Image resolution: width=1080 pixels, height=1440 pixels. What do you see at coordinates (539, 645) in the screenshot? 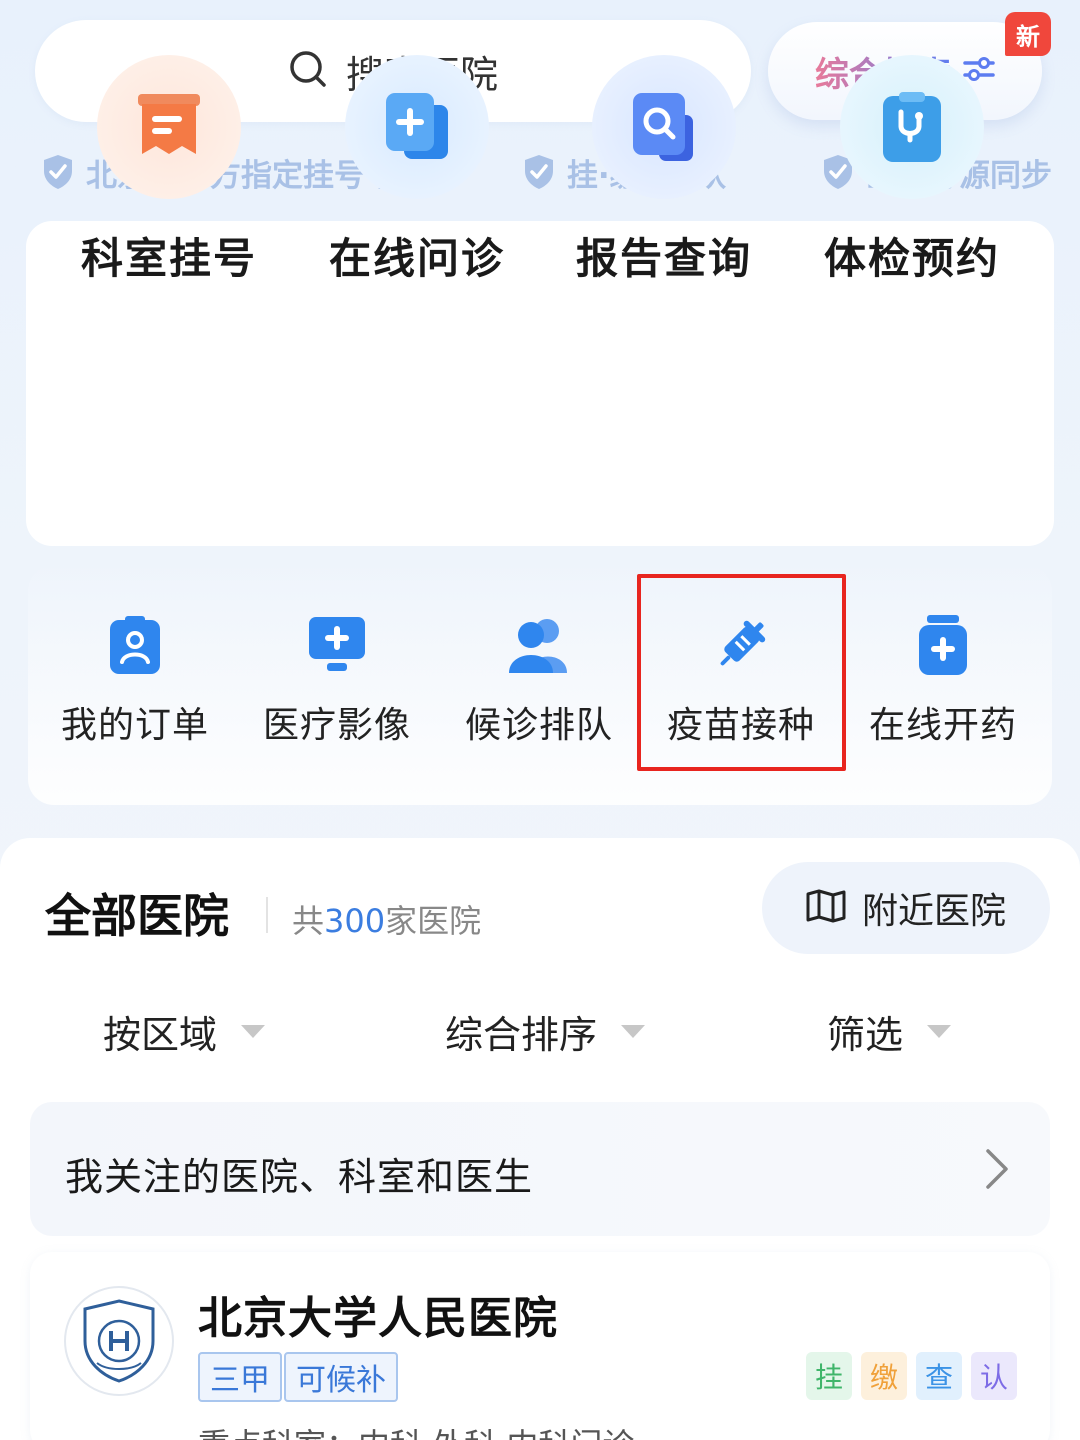
I see `queue-icon` at bounding box center [539, 645].